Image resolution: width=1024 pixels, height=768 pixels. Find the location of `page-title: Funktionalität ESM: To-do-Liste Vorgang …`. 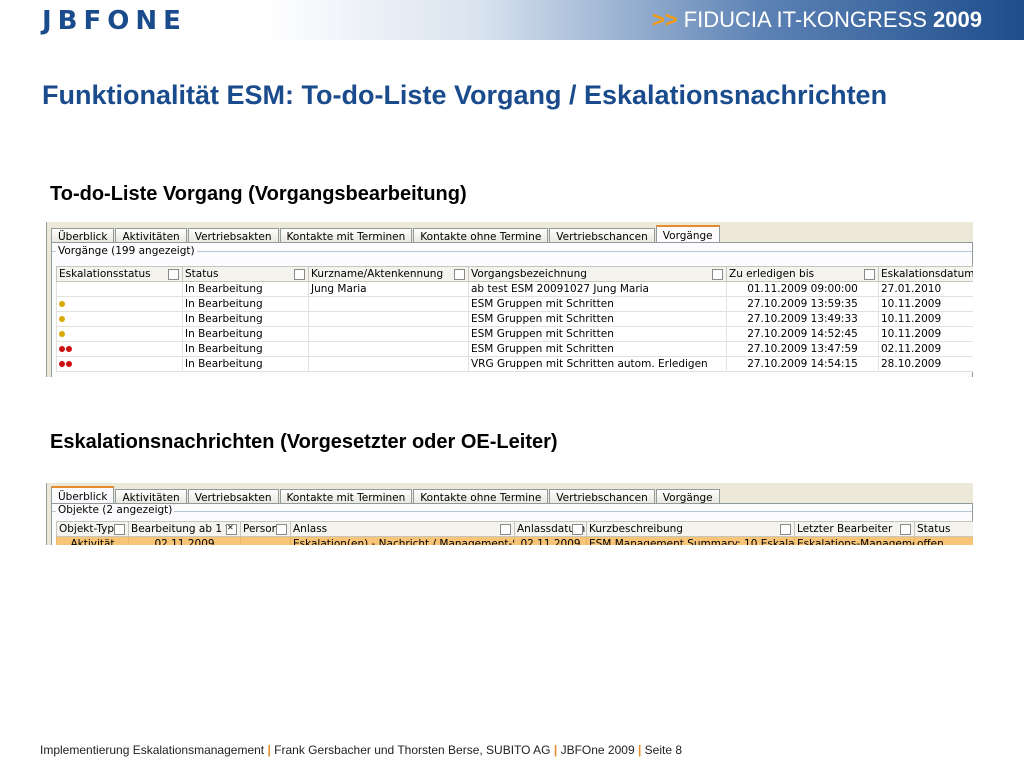

page-title: Funktionalität ESM: To-do-Liste Vorgang … is located at coordinates (465, 95).